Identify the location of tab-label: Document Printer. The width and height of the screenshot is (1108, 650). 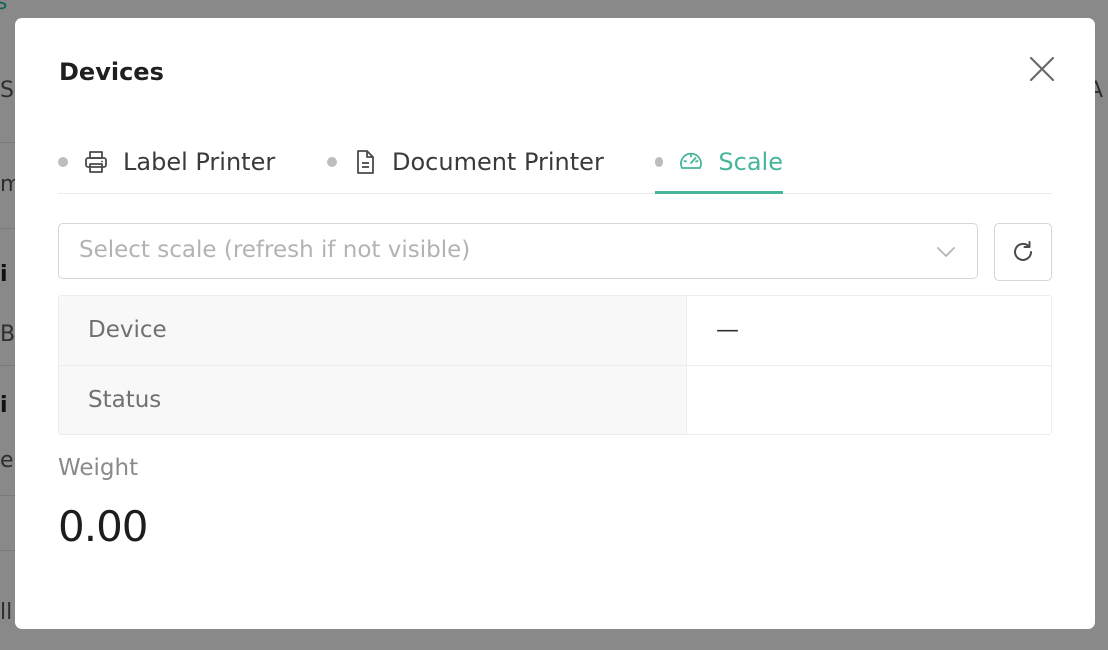
(498, 161).